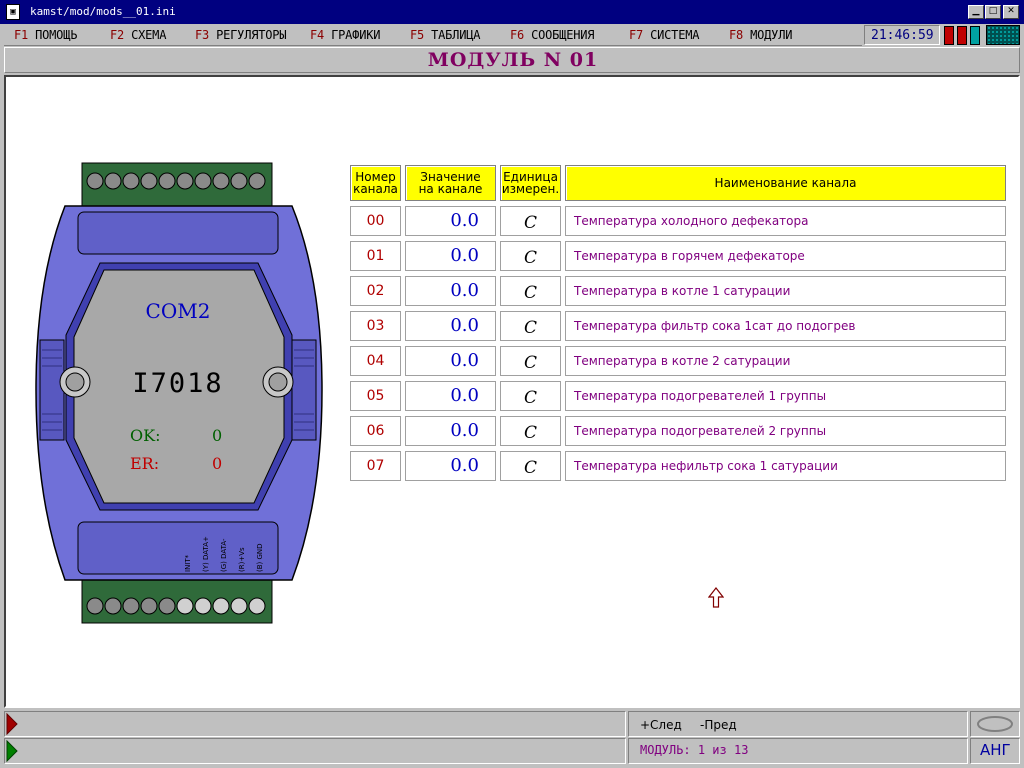 This screenshot has height=768, width=1024. What do you see at coordinates (52, 390) in the screenshot?
I see `left-grip` at bounding box center [52, 390].